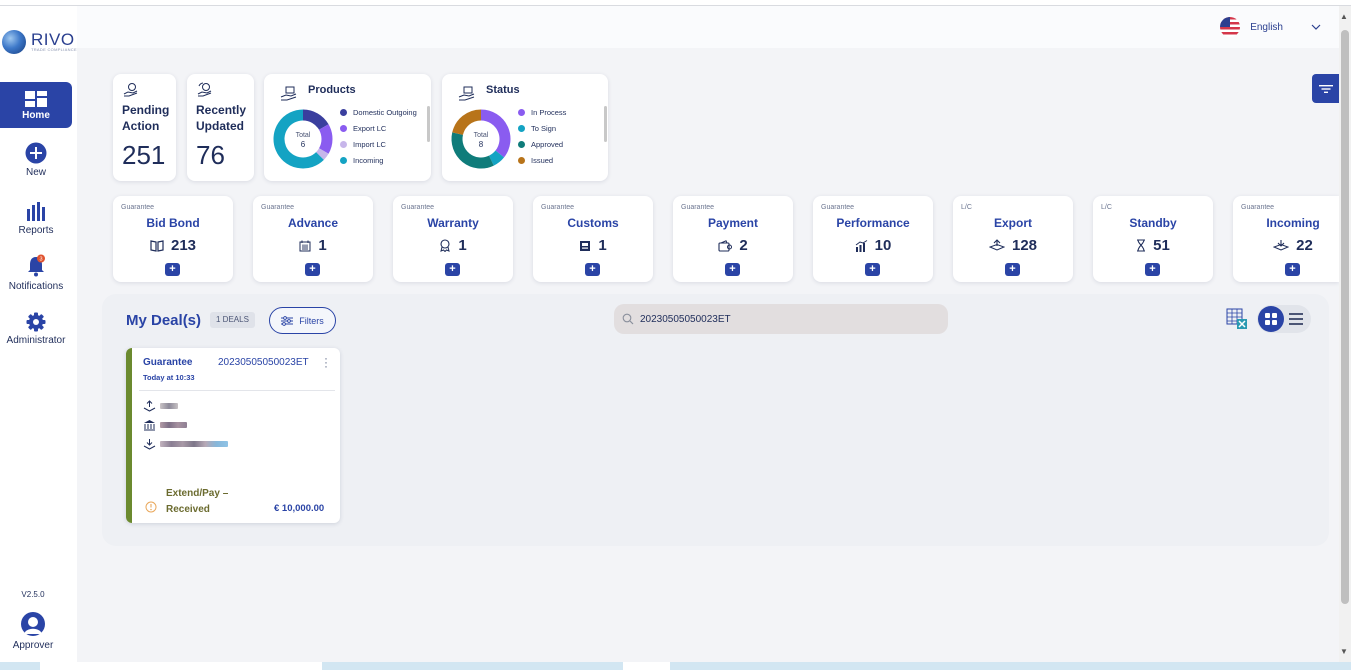 This screenshot has width=1351, height=670. What do you see at coordinates (129, 435) in the screenshot?
I see `deal-status-stripe` at bounding box center [129, 435].